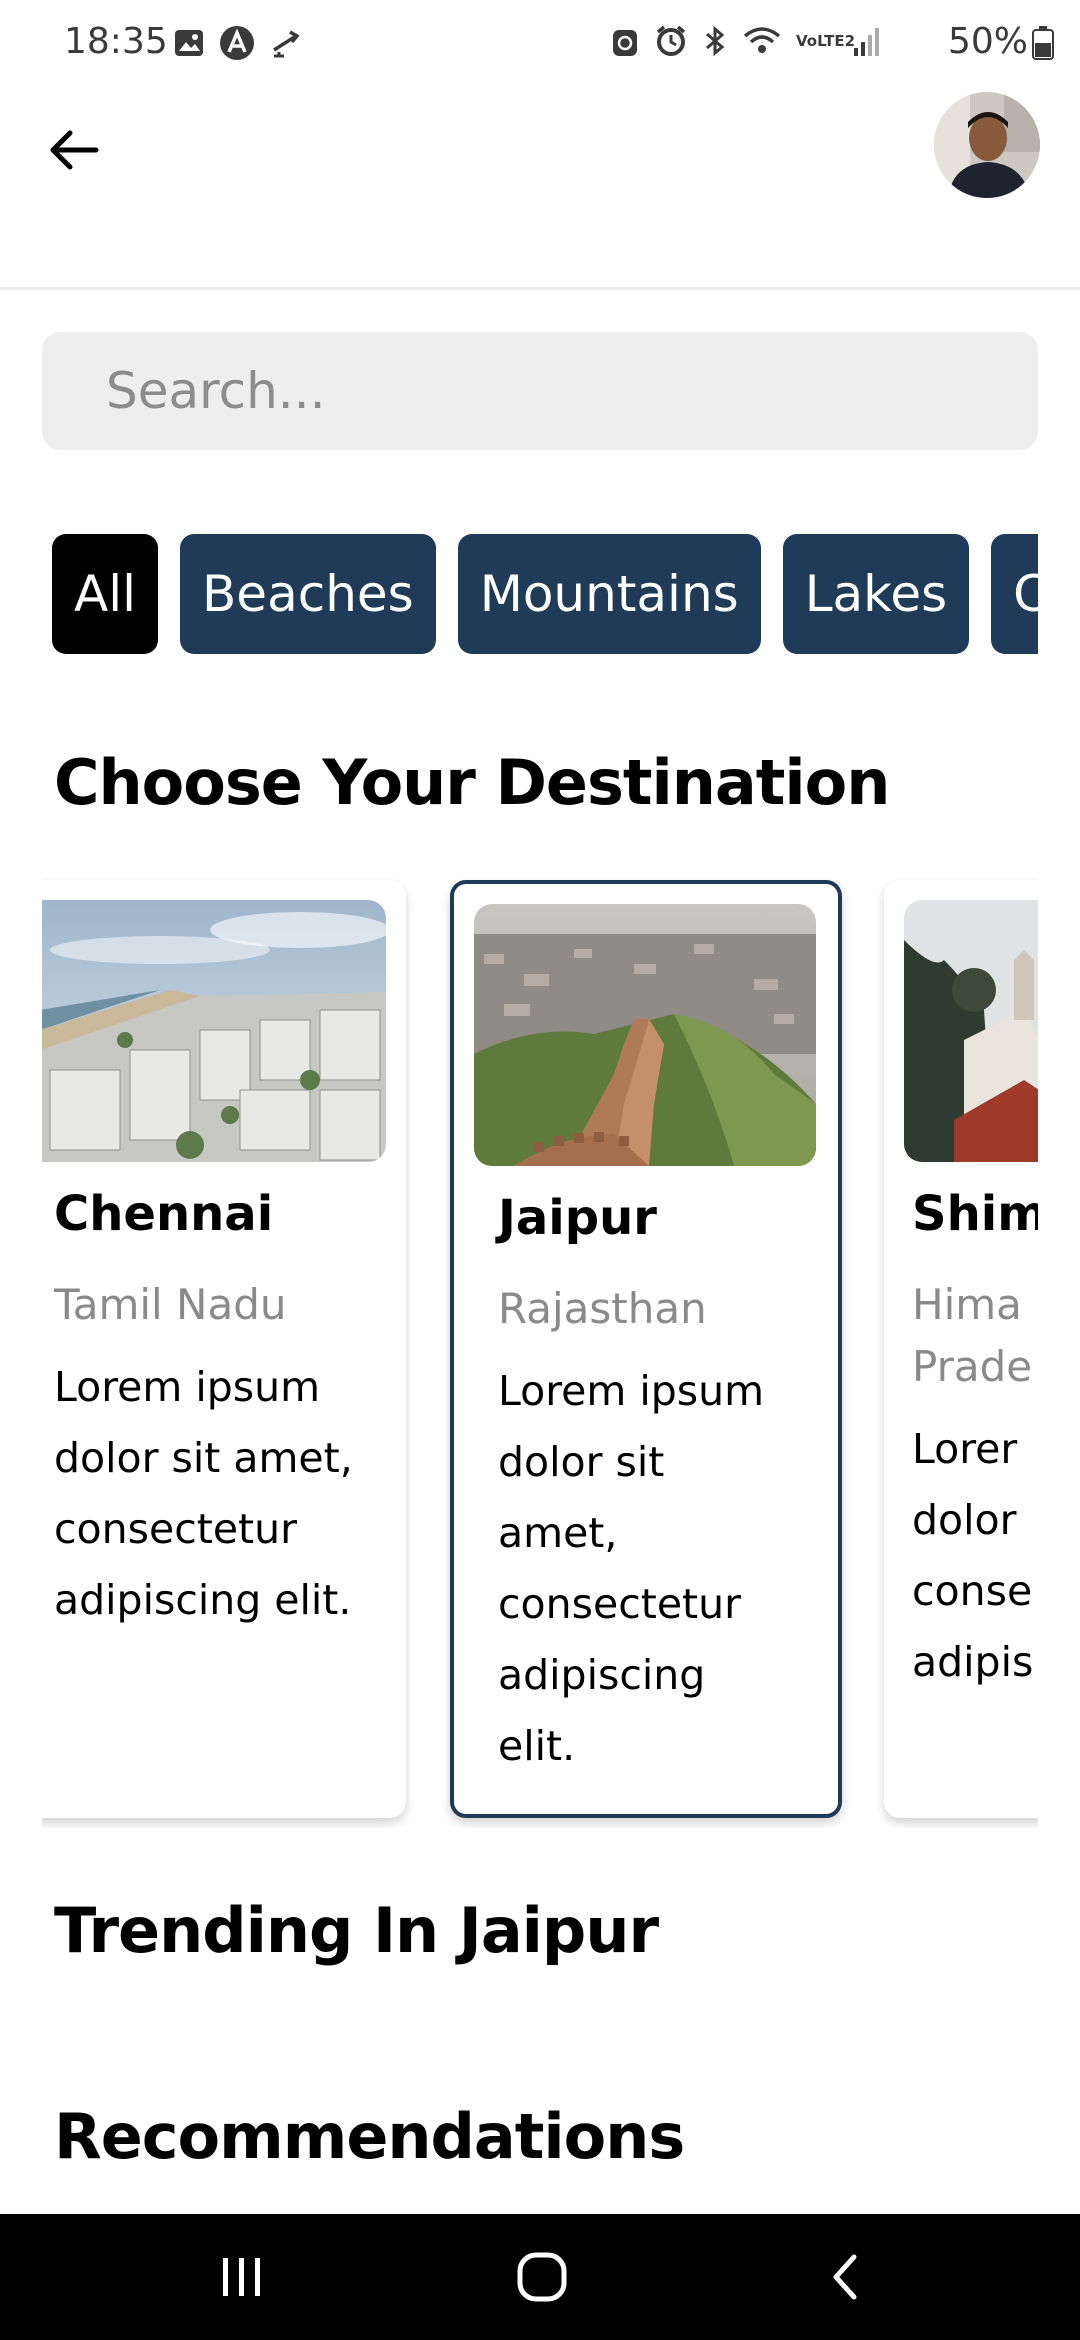  I want to click on recent-apps-icon, so click(241, 2277).